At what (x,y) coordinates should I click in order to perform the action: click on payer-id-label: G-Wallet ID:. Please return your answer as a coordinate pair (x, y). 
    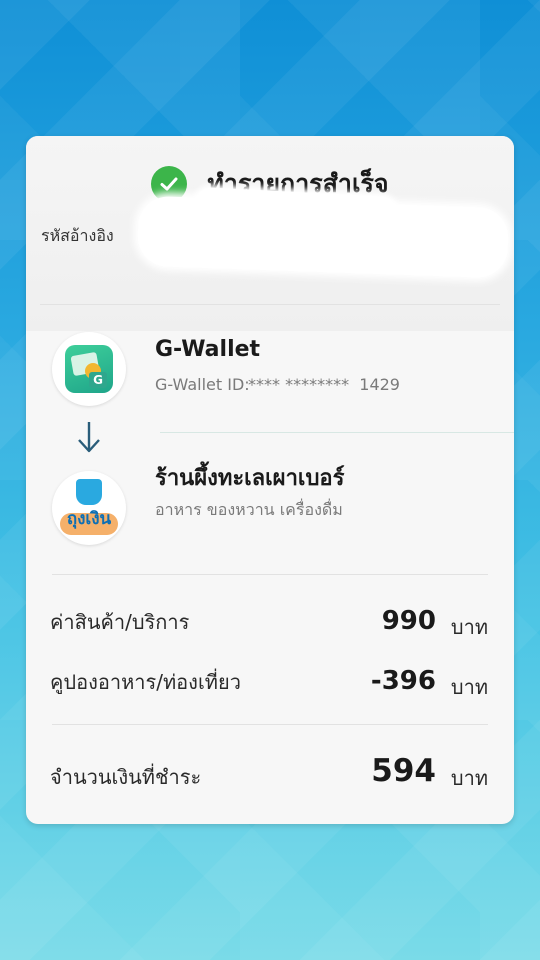
    Looking at the image, I should click on (202, 384).